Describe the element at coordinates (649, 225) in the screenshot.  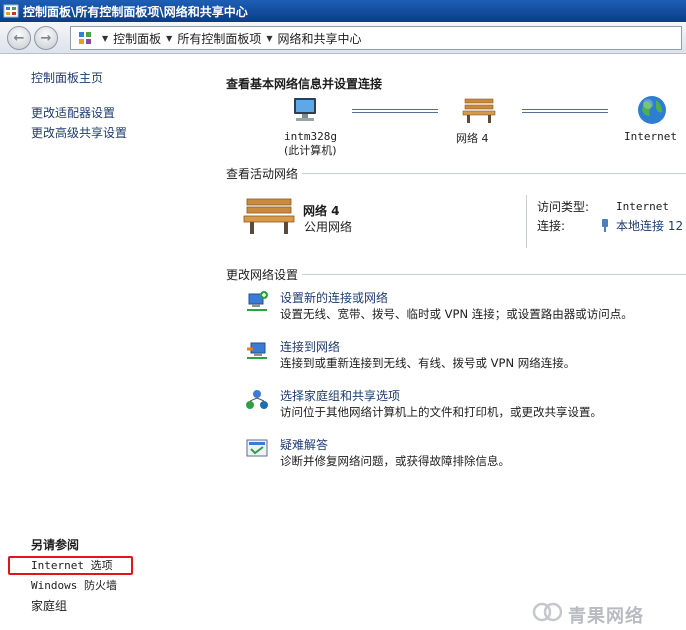
I see `local-connection-link: 本地连接 12` at that location.